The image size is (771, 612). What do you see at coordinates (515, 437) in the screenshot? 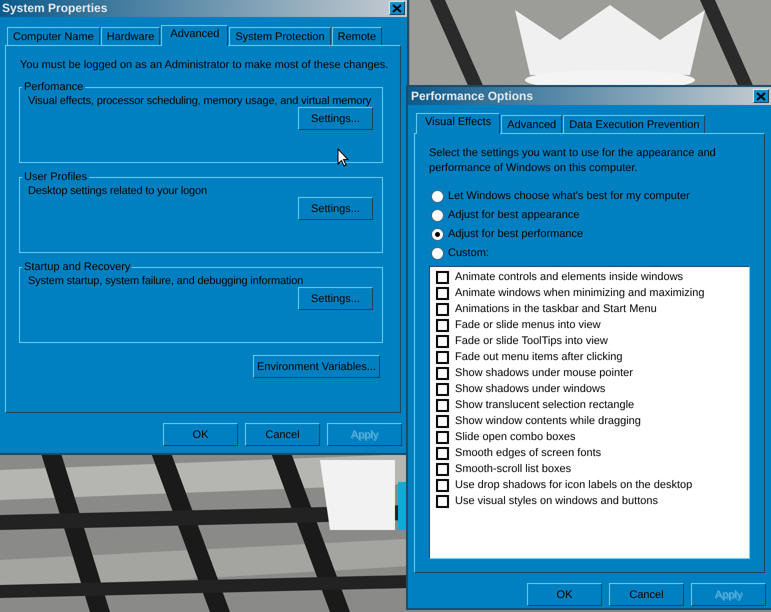
I see `checkbox-label: Slide open combo boxes` at bounding box center [515, 437].